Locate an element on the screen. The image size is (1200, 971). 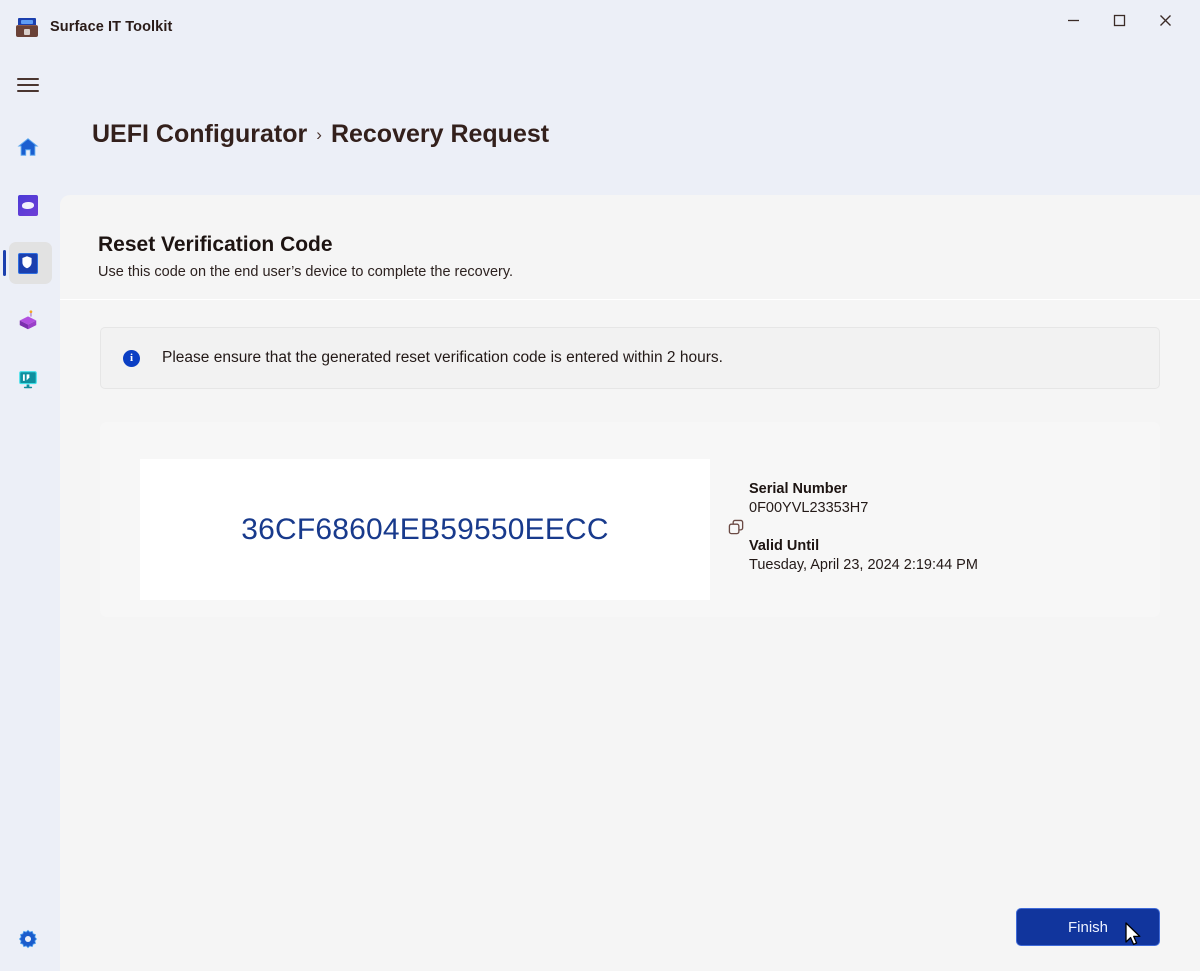
copy-code-button is located at coordinates (736, 527).